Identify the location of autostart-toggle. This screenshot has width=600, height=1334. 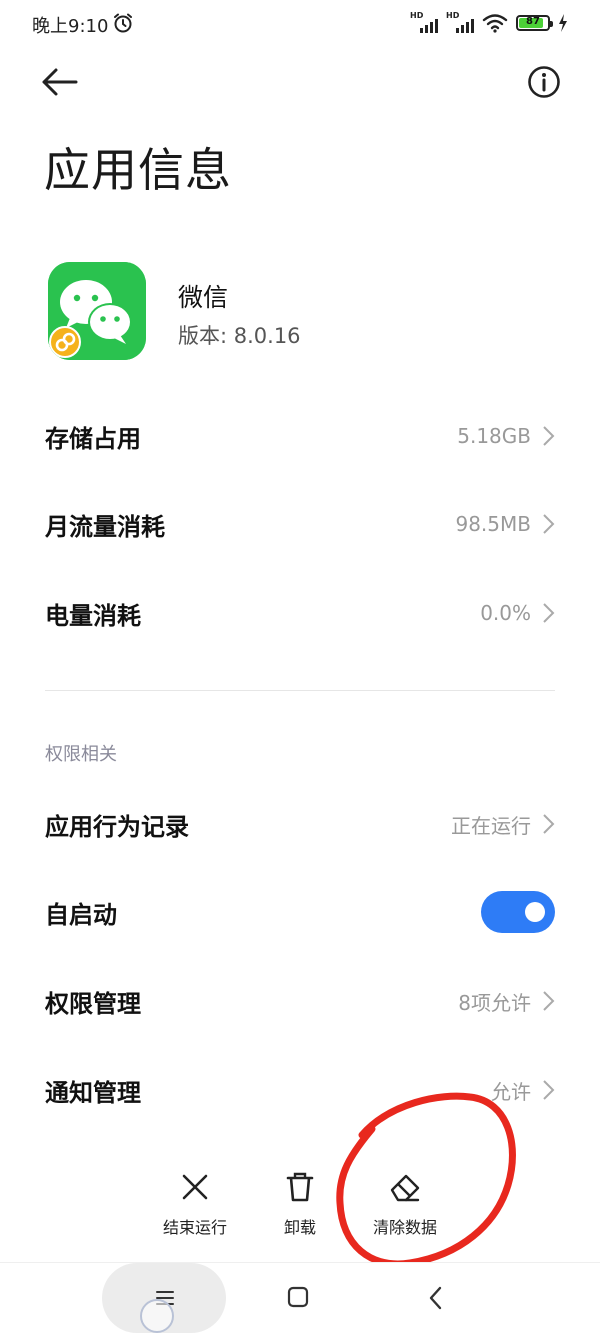
(518, 912).